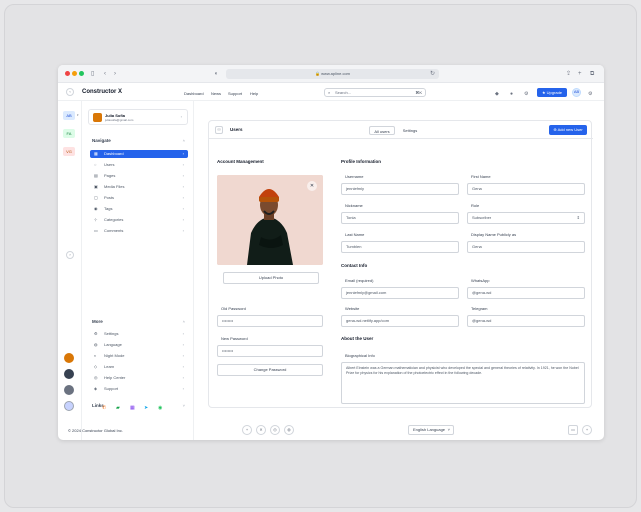 The height and width of the screenshot is (512, 641). Describe the element at coordinates (352, 308) in the screenshot. I see `website-label: Website` at that location.